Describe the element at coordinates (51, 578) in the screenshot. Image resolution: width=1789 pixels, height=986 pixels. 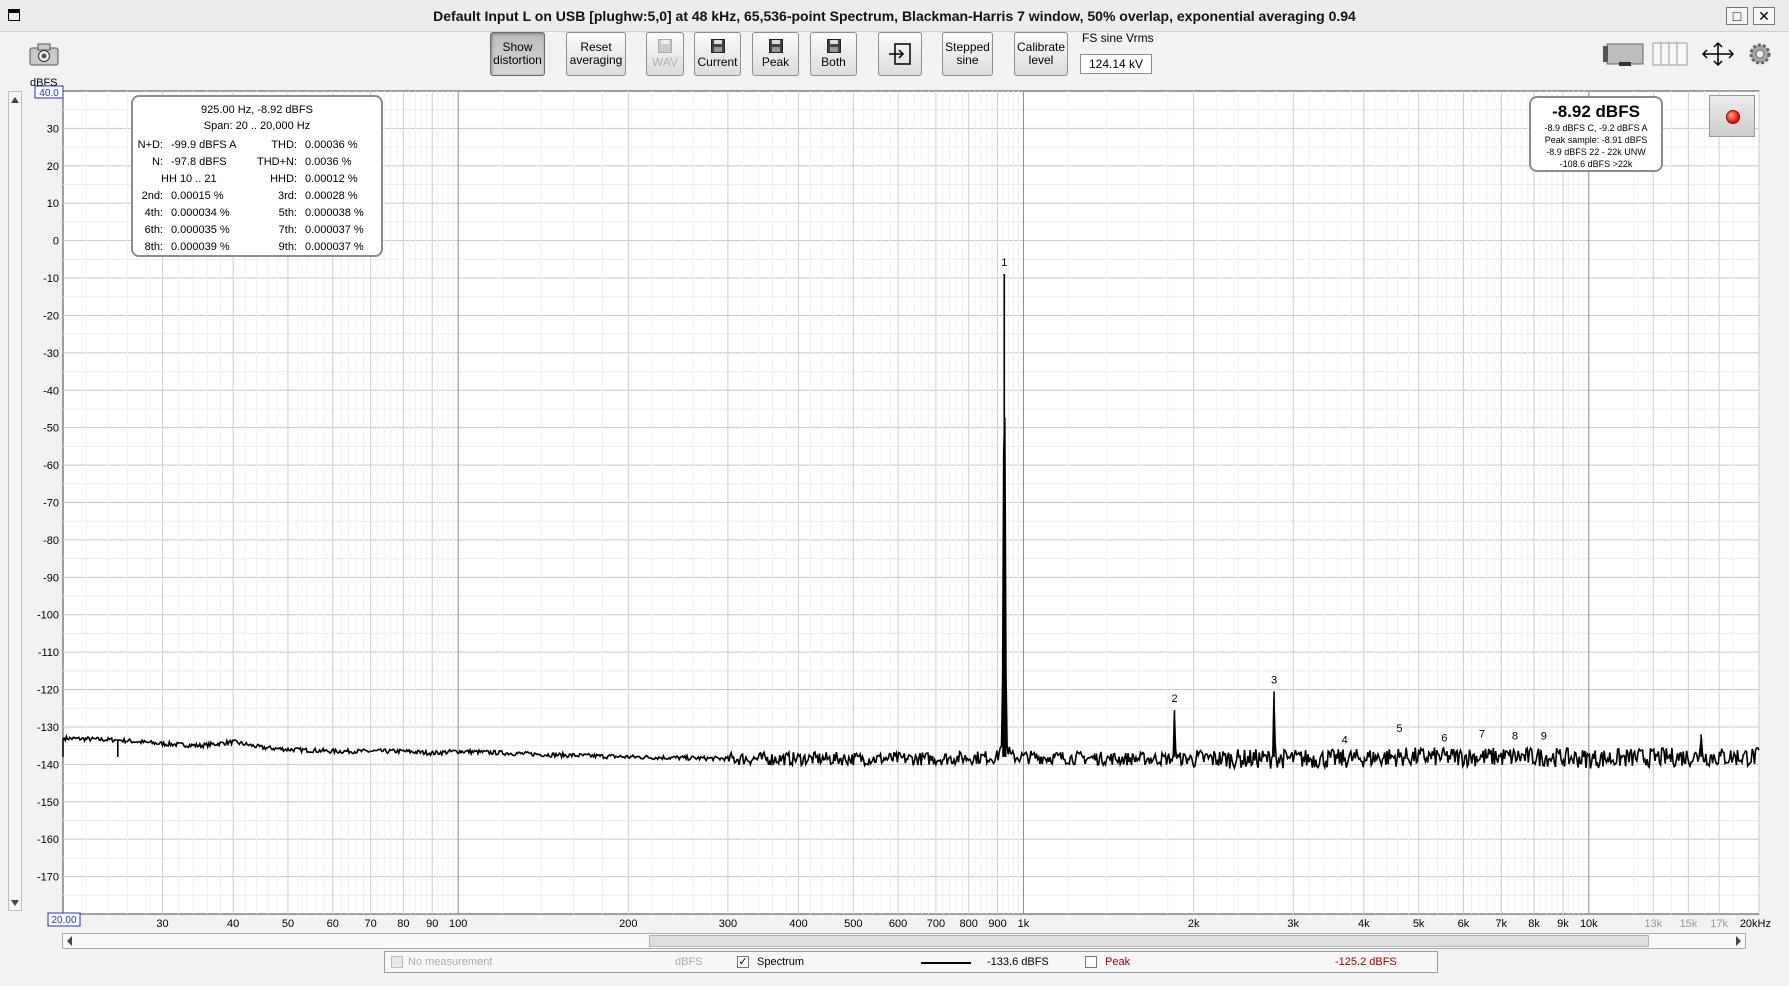
I see `y-tick-label: -90` at that location.